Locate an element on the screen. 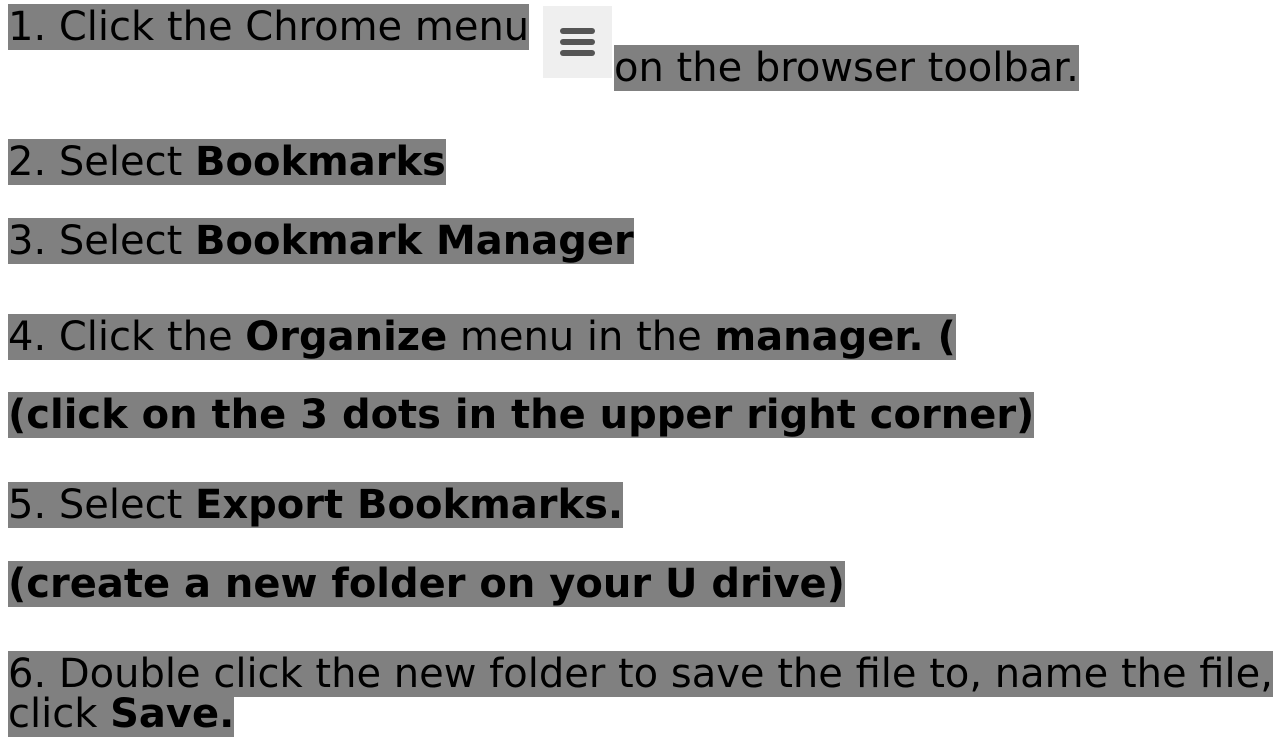 This screenshot has width=1282, height=737. step-3: 3. Select Bookmark Manager is located at coordinates (321, 241).